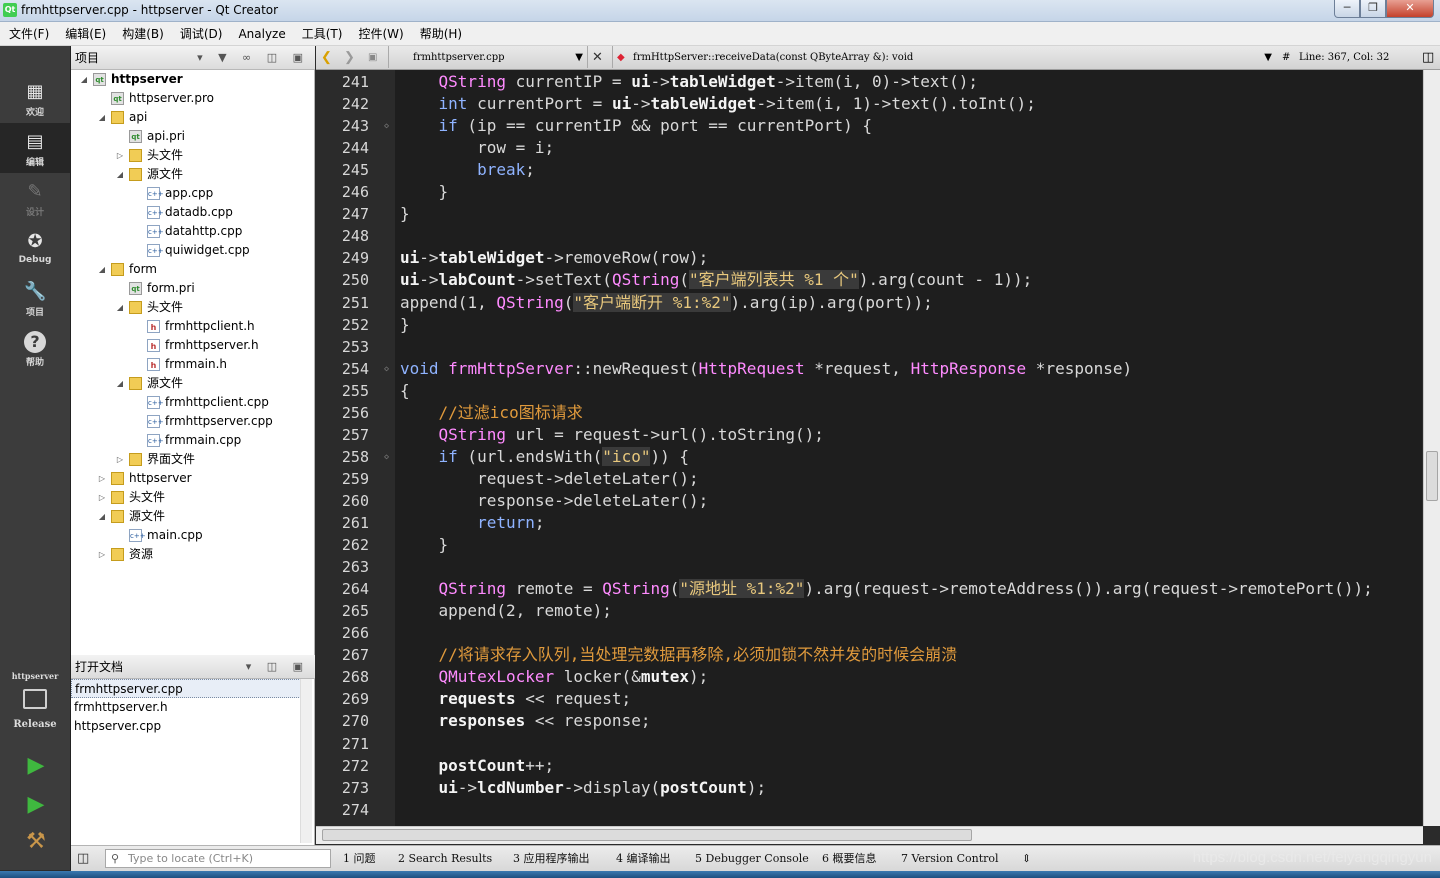 This screenshot has width=1440, height=878. I want to click on menu-item: 构建(B), so click(143, 34).